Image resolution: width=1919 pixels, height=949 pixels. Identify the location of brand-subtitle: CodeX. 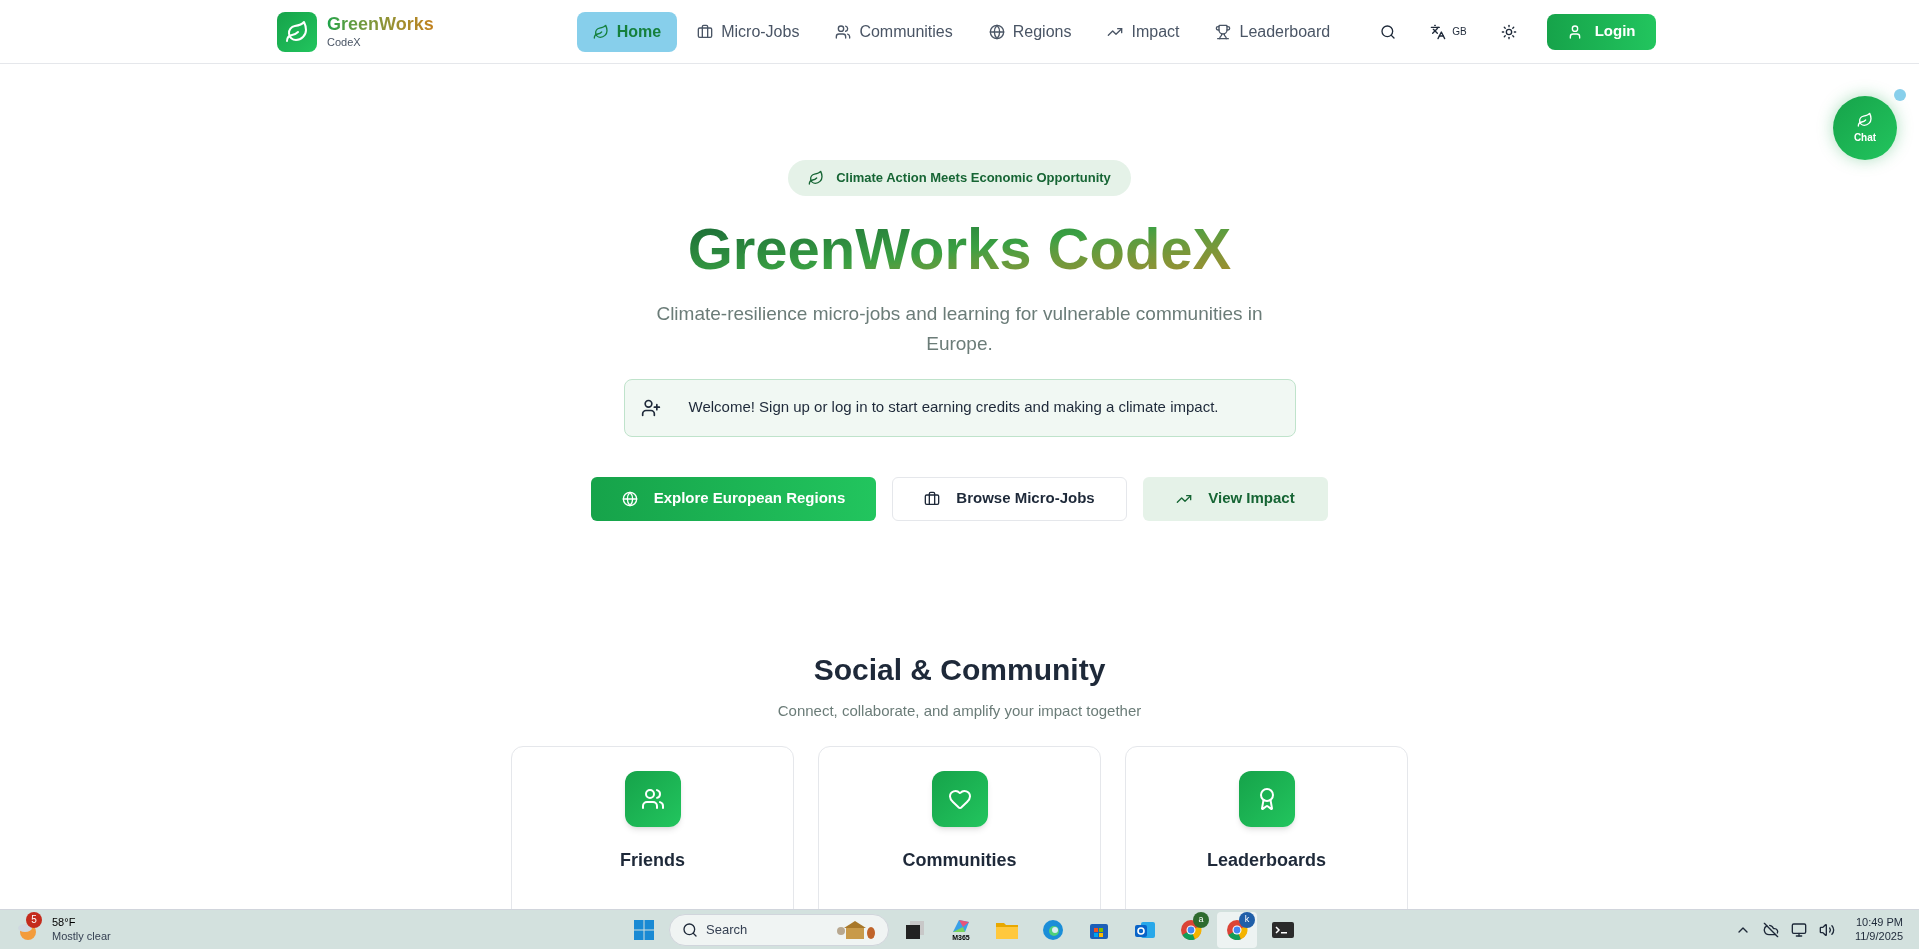
(344, 42).